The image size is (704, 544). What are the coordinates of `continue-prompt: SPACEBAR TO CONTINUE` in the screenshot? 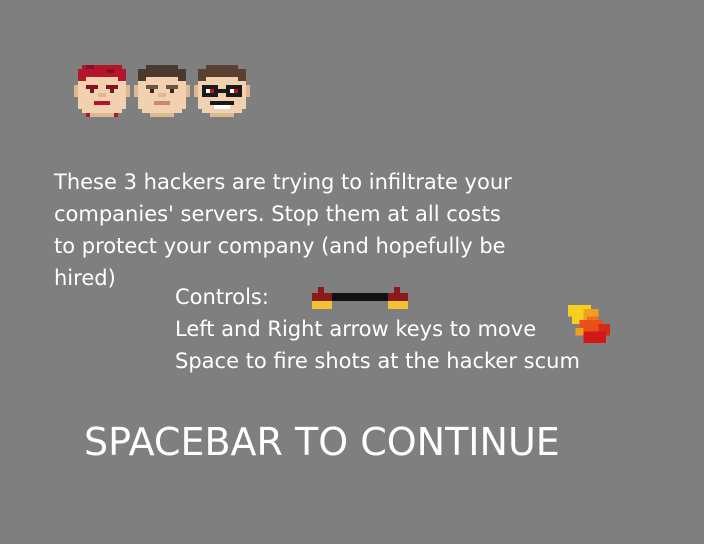 It's located at (322, 442).